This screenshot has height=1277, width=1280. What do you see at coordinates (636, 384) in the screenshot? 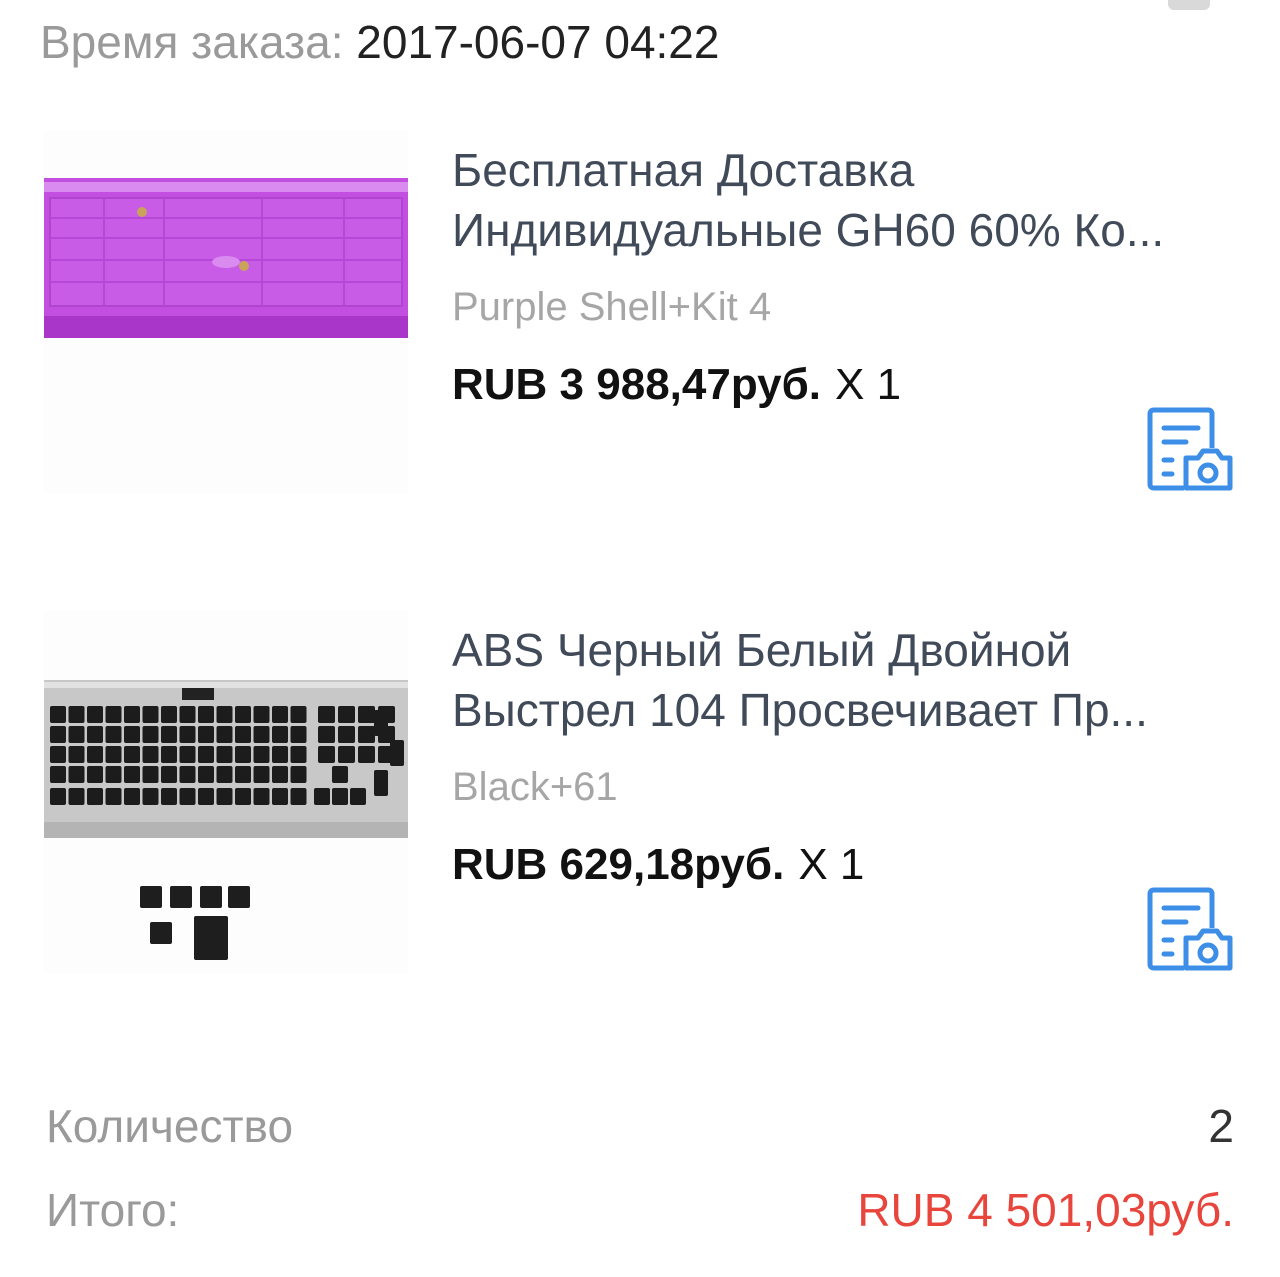
I see `product-price: RUB 3 988,47руб.` at bounding box center [636, 384].